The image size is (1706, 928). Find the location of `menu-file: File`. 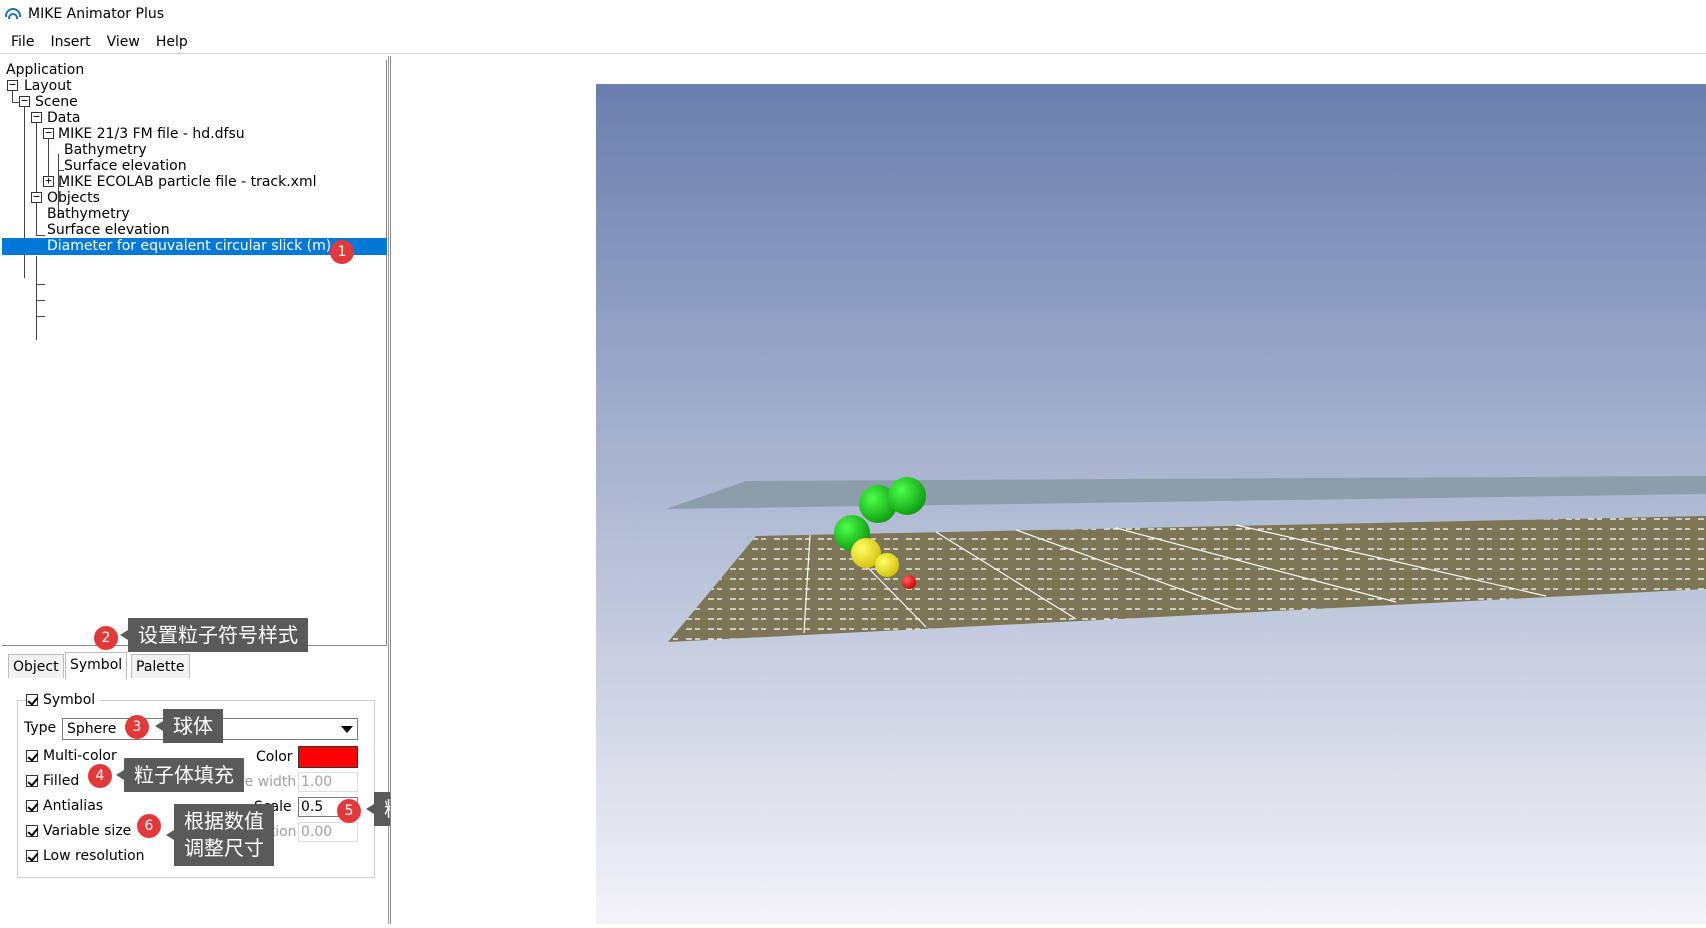

menu-file: File is located at coordinates (22, 42).